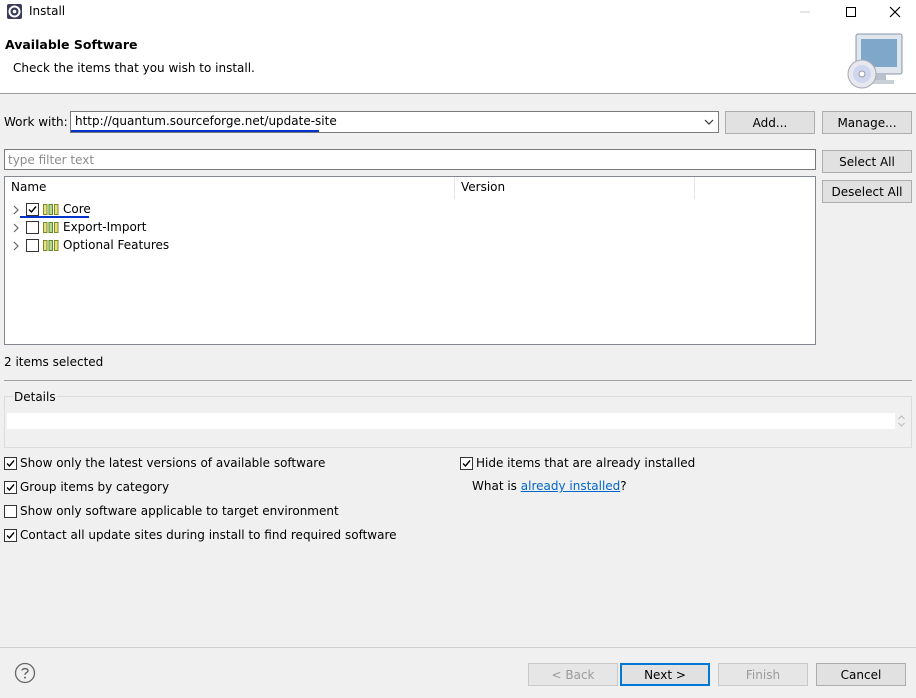 The width and height of the screenshot is (916, 698). I want to click on filter-input, so click(410, 159).